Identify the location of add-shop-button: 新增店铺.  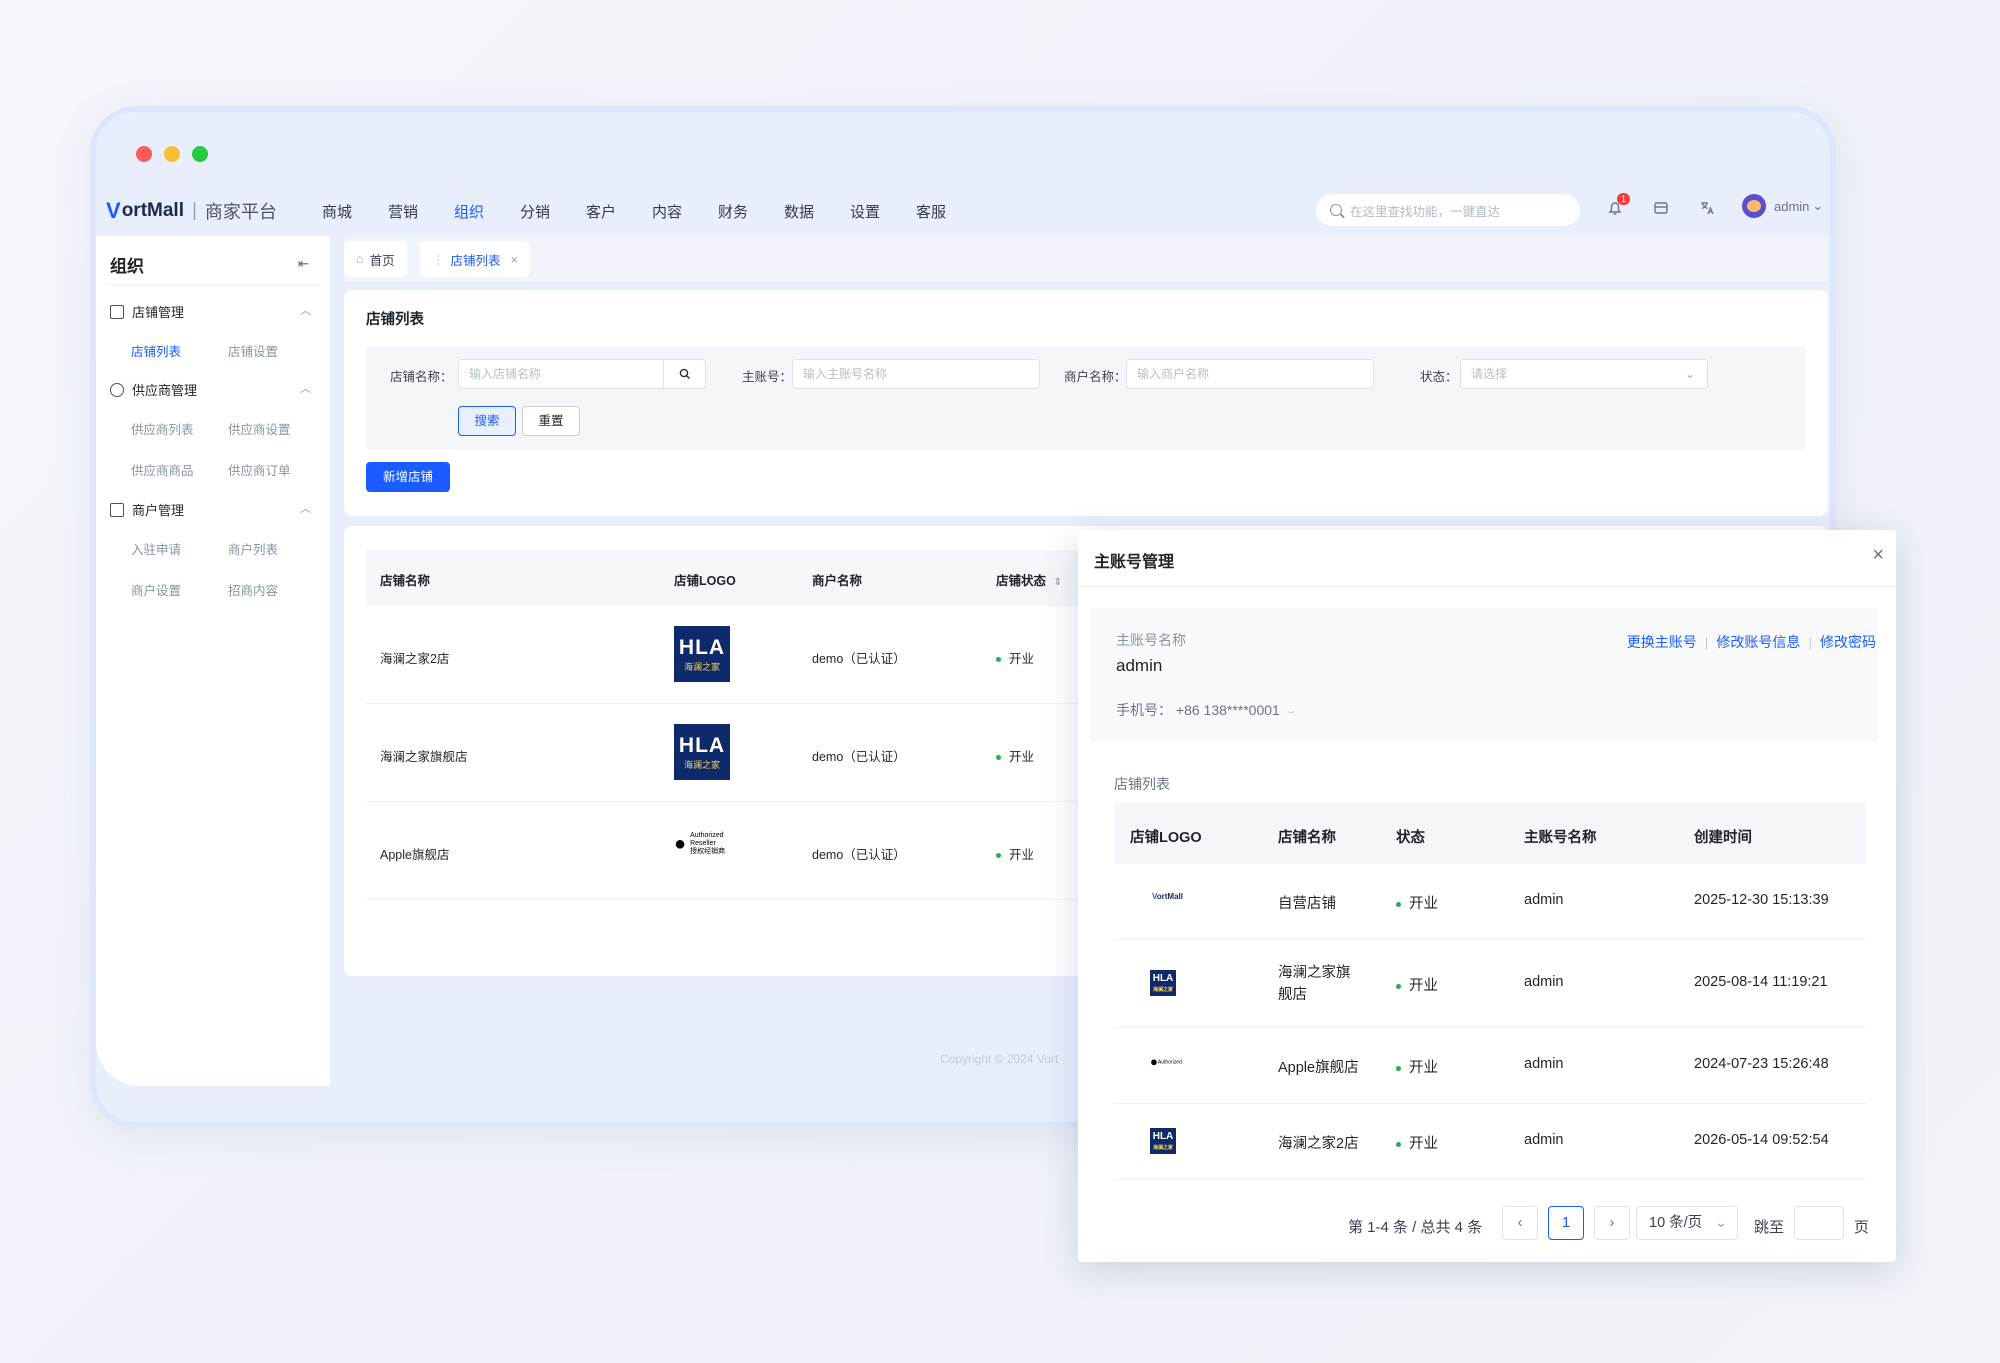
(408, 477).